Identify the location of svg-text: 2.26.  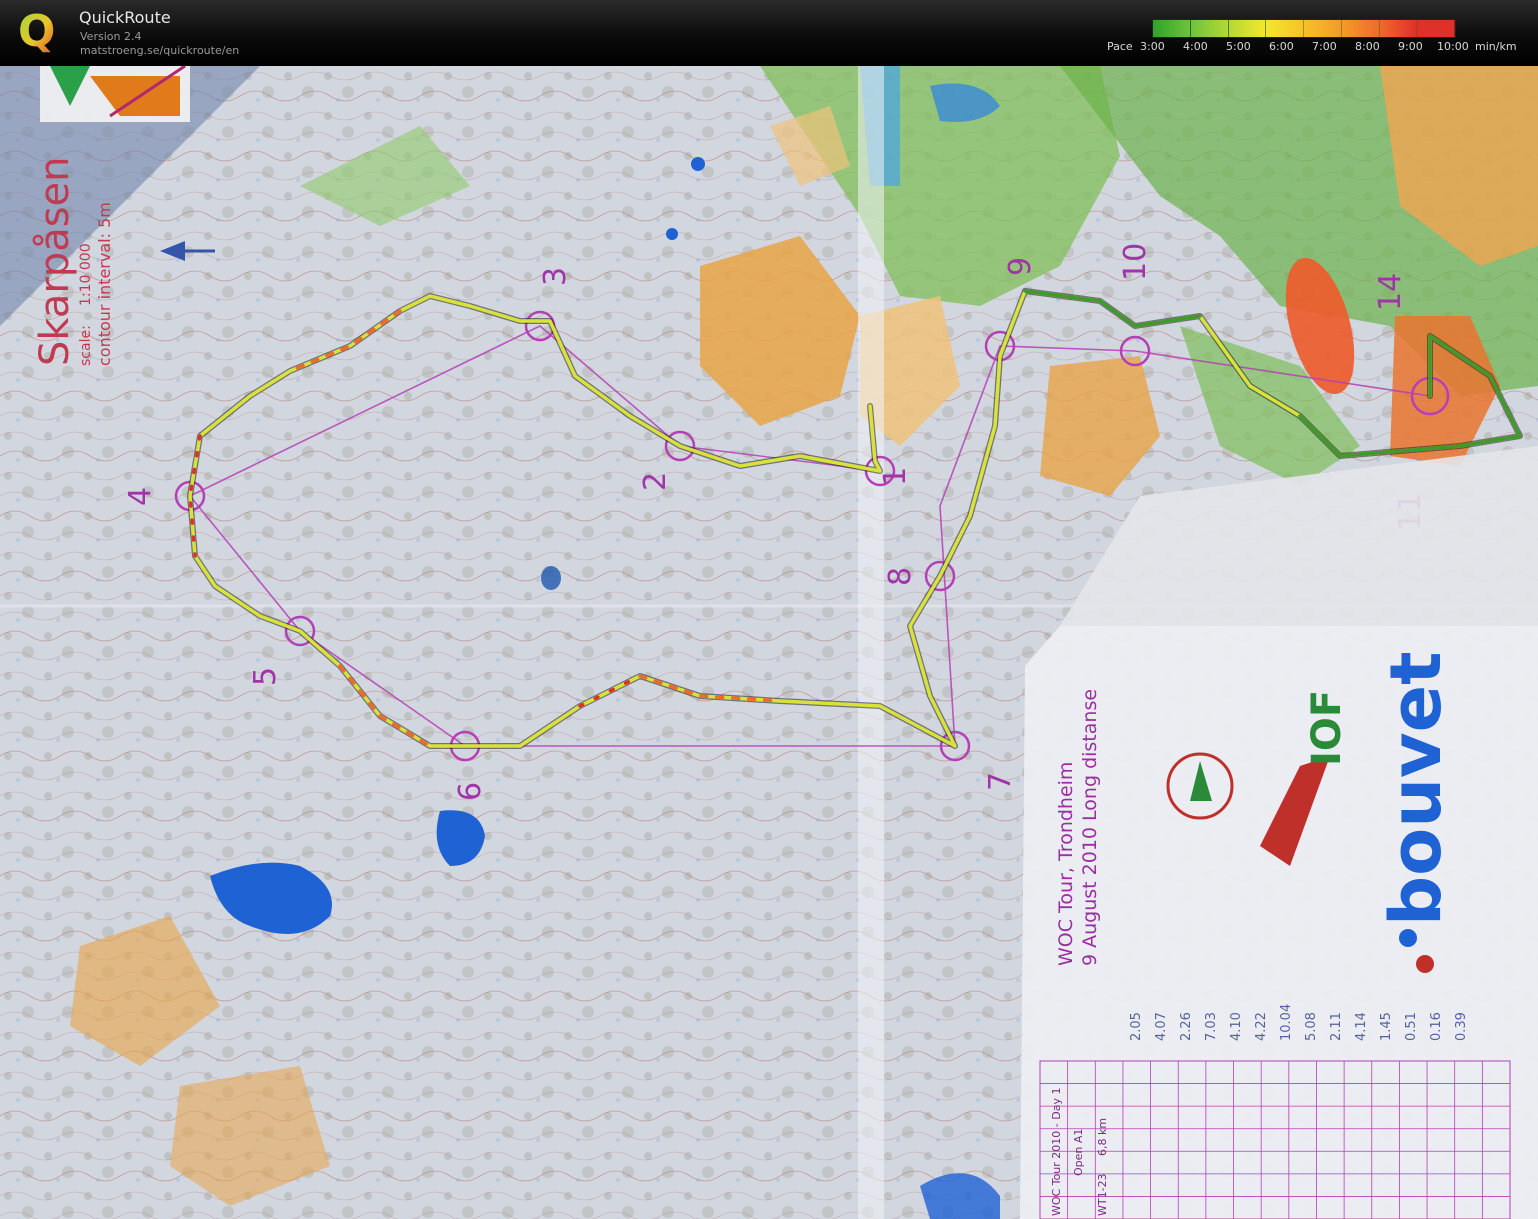
(1186, 1026).